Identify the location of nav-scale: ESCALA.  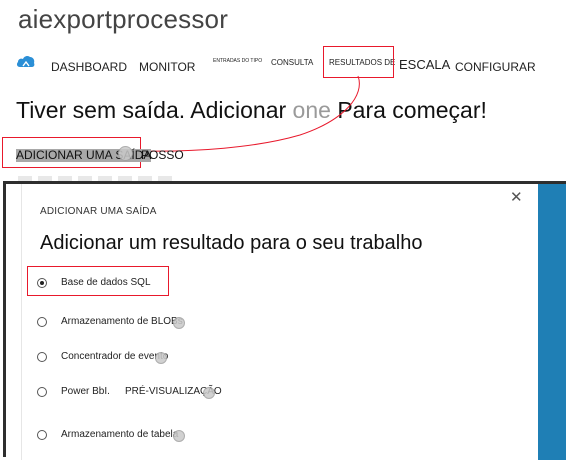
(424, 64).